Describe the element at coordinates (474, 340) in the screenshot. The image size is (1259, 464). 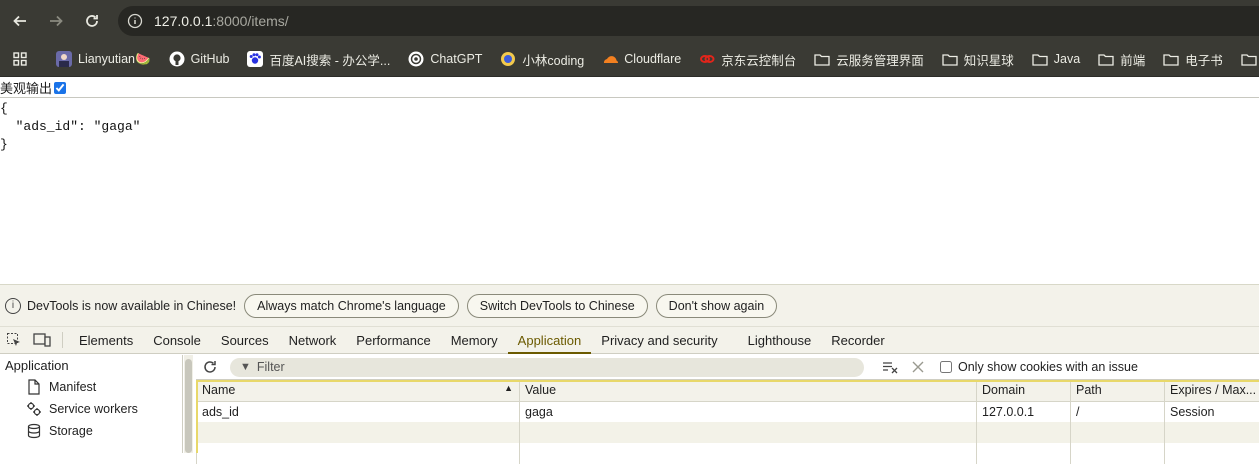
I see `tab-memory: Memory` at that location.